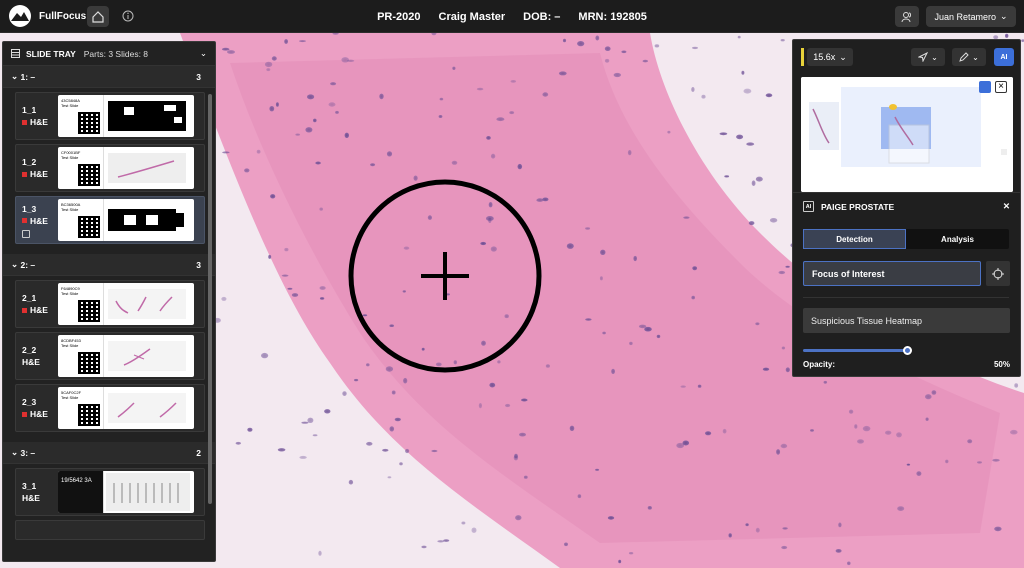 Image resolution: width=1024 pixels, height=568 pixels. Describe the element at coordinates (29, 208) in the screenshot. I see `slide-id: 1_3` at that location.